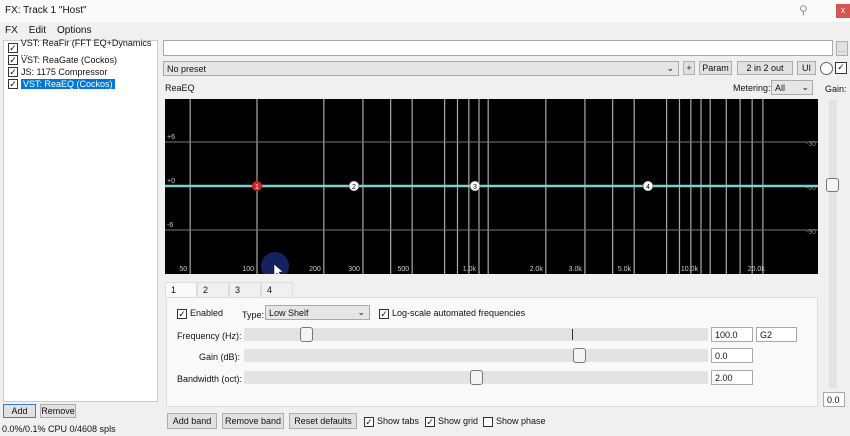 Image resolution: width=850 pixels, height=436 pixels. Describe the element at coordinates (806, 68) in the screenshot. I see `ui-button: UI` at that location.